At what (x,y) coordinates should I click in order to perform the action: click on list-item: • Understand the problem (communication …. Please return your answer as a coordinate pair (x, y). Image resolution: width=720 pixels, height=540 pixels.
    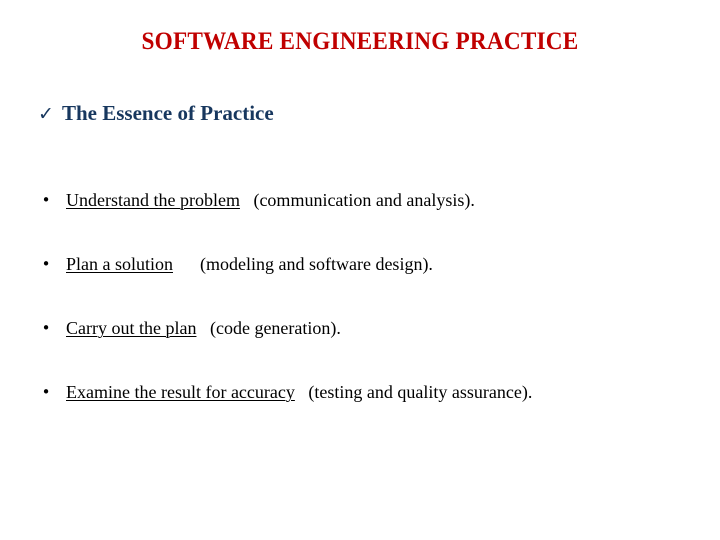
    Looking at the image, I should click on (354, 200).